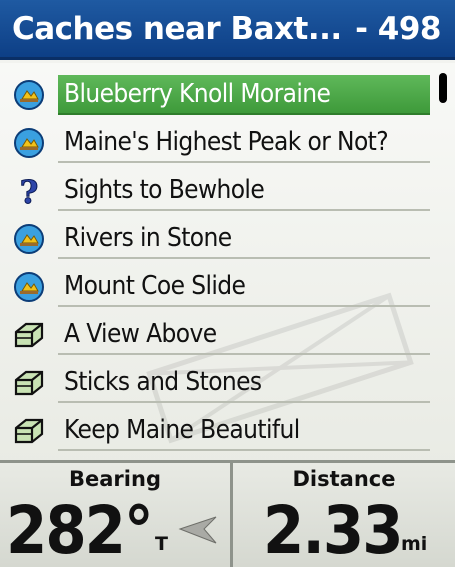  I want to click on list-item: Keep Maine Beautiful, so click(218, 431).